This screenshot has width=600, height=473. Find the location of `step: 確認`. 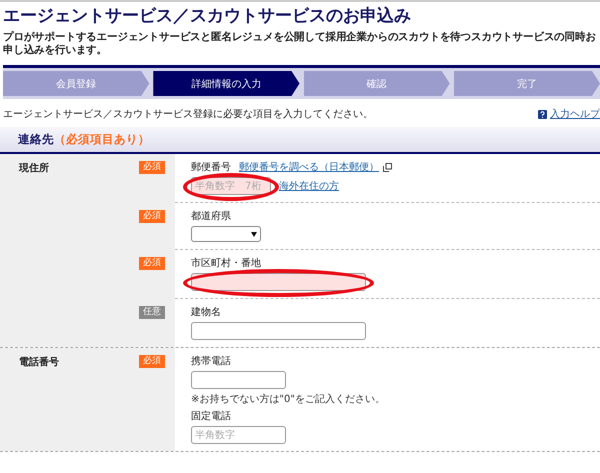

step: 確認 is located at coordinates (377, 83).